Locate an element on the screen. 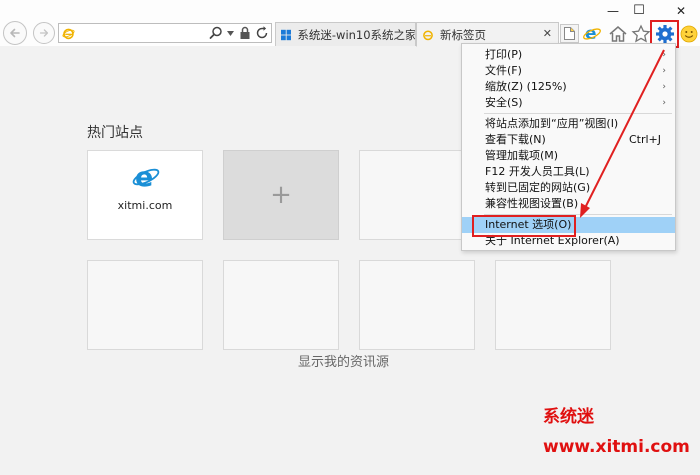 The height and width of the screenshot is (475, 700). lock-icon is located at coordinates (245, 33).